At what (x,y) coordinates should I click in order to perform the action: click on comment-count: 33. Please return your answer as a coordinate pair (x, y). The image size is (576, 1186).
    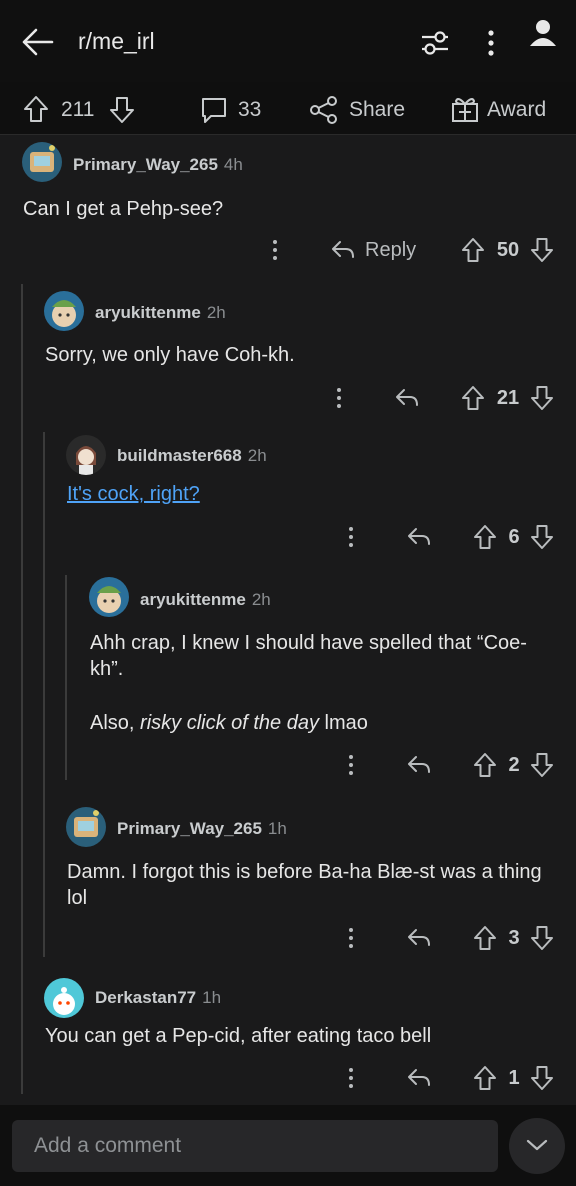
    Looking at the image, I should click on (250, 109).